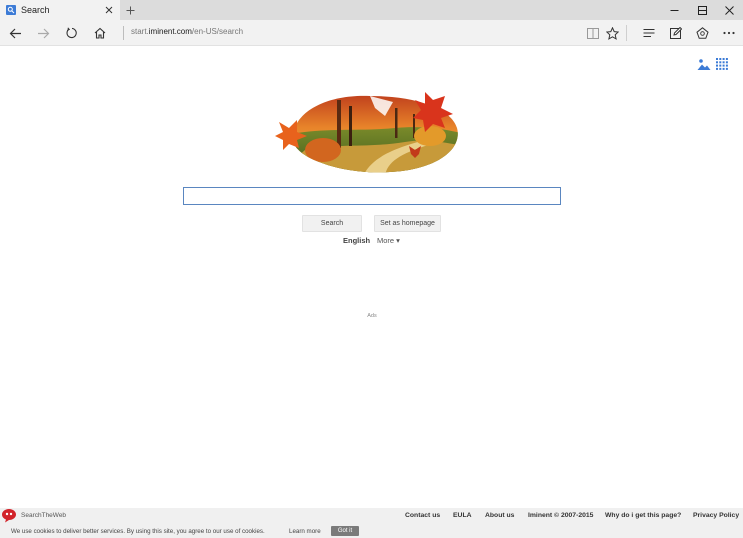  I want to click on autumn-leaves-logo, so click(366, 132).